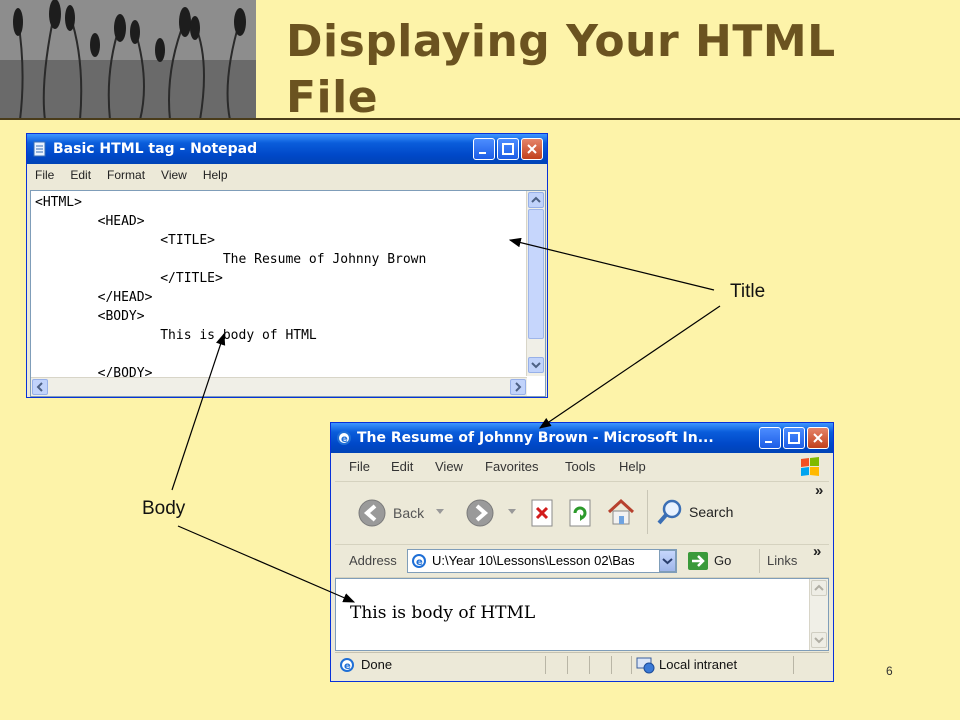  Describe the element at coordinates (611, 264) in the screenshot. I see `arrow-title-notepad` at that location.